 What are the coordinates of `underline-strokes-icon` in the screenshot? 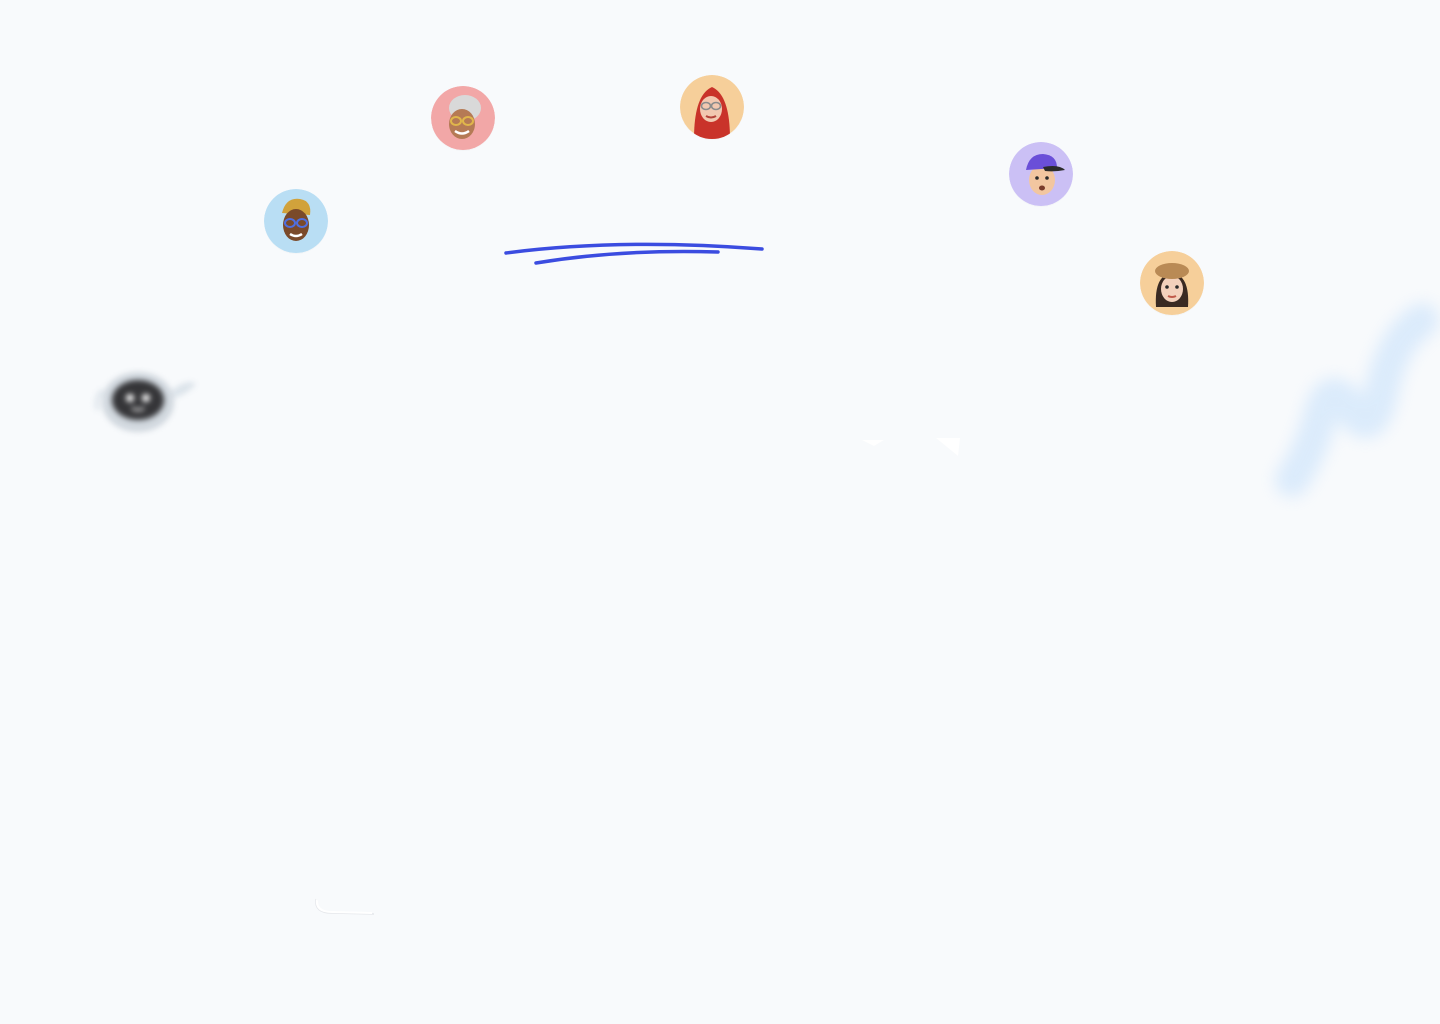 It's located at (634, 253).